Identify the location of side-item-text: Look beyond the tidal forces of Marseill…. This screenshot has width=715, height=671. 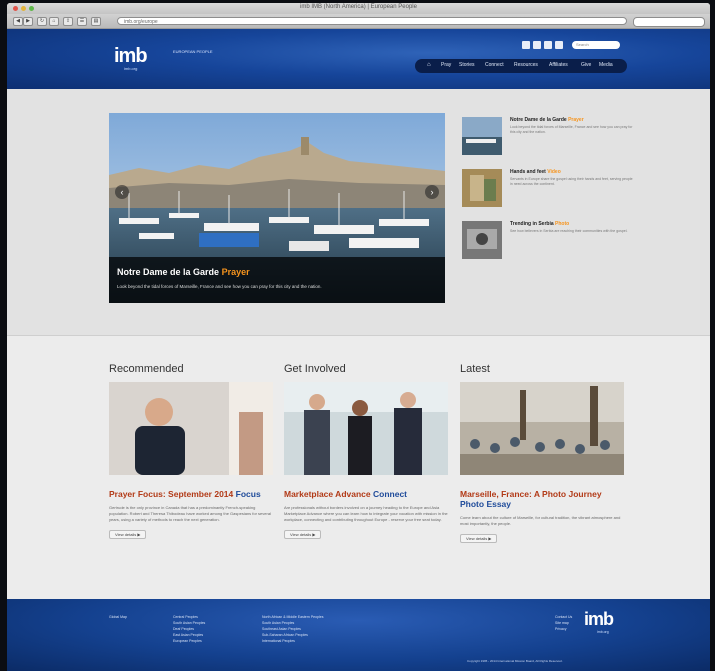
(571, 129).